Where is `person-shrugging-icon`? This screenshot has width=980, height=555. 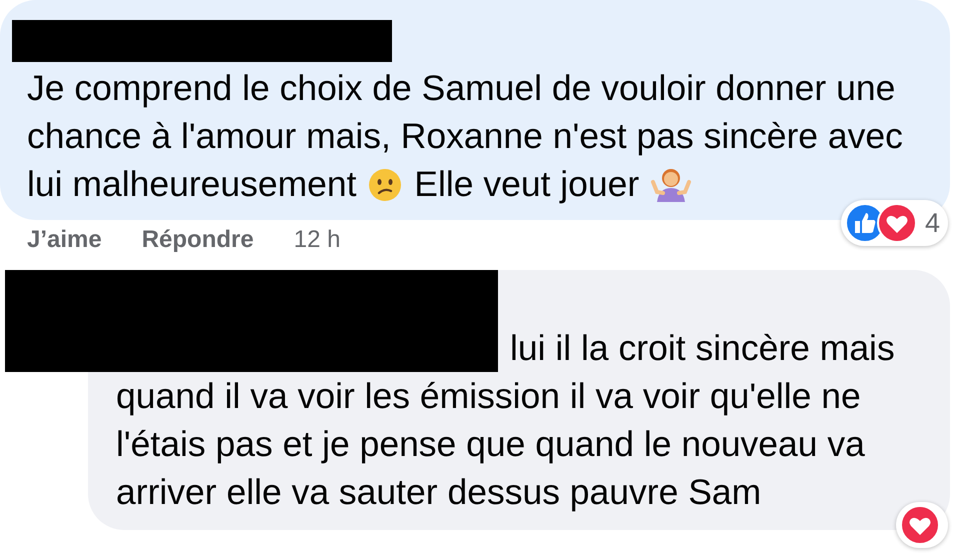
person-shrugging-icon is located at coordinates (671, 184).